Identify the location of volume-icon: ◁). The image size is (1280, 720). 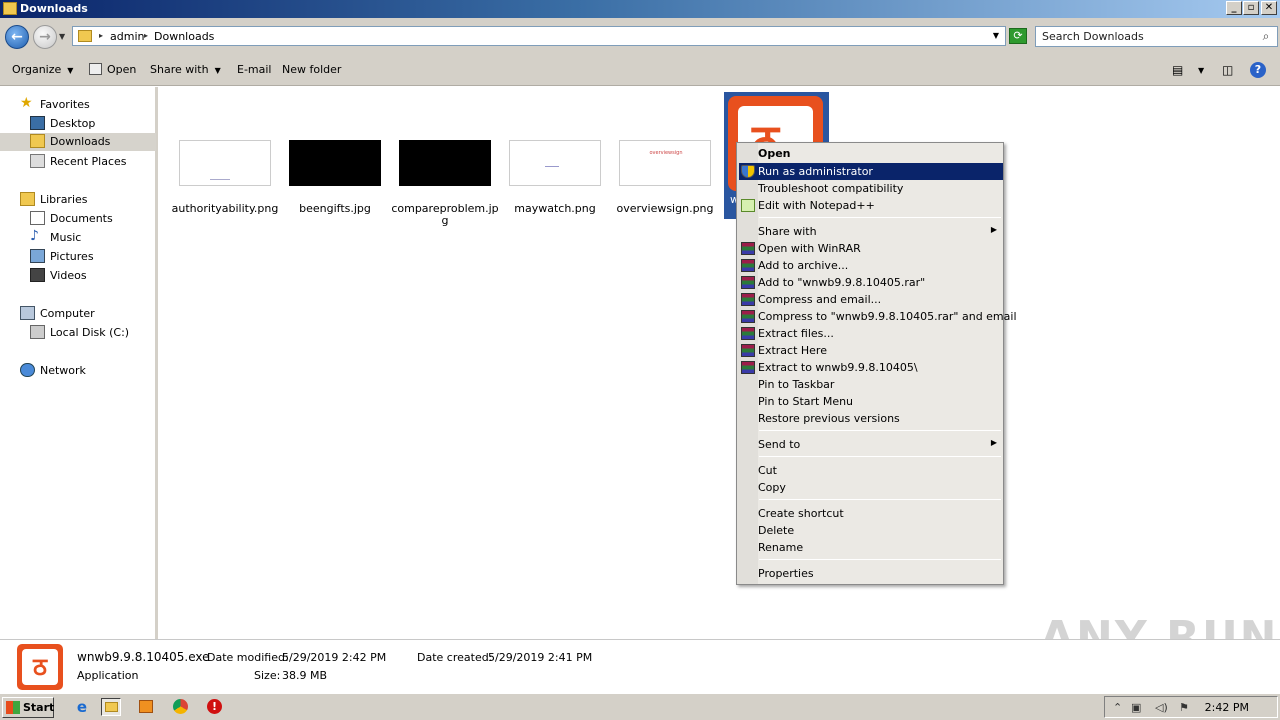
(1161, 707).